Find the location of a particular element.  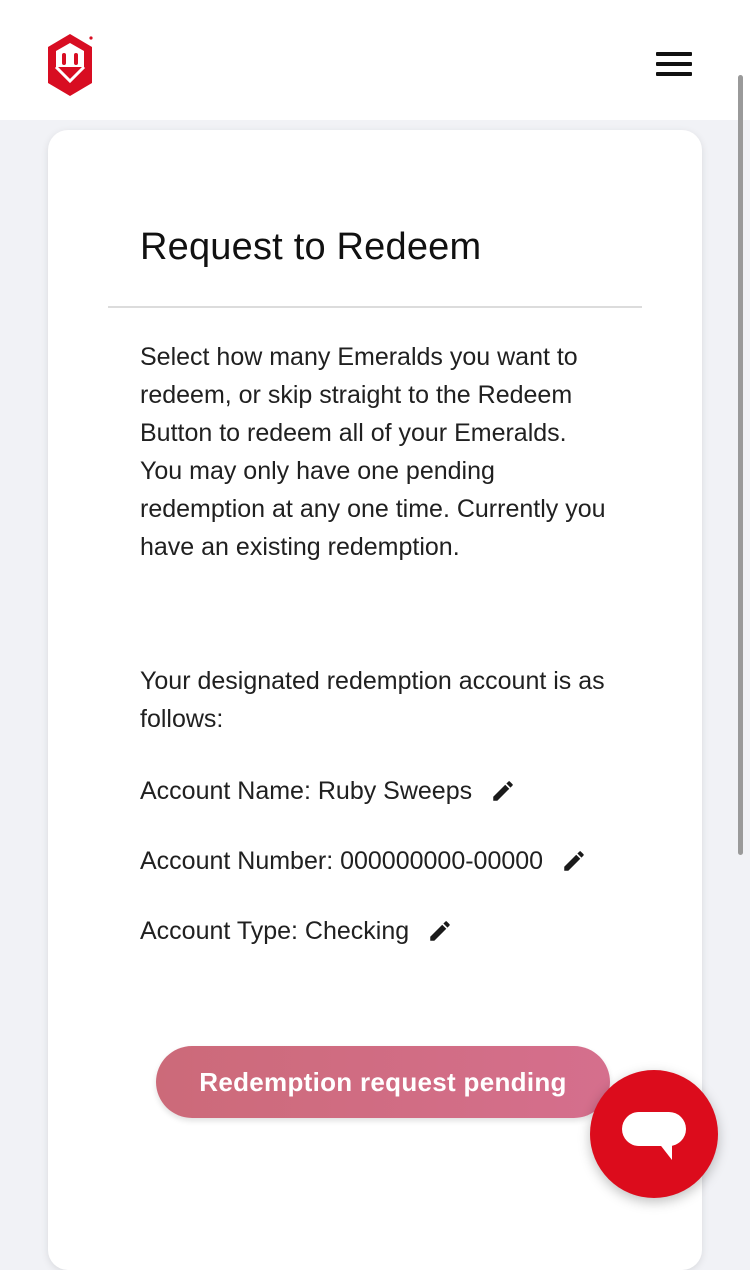

chat-bubble-icon is located at coordinates (654, 1134).